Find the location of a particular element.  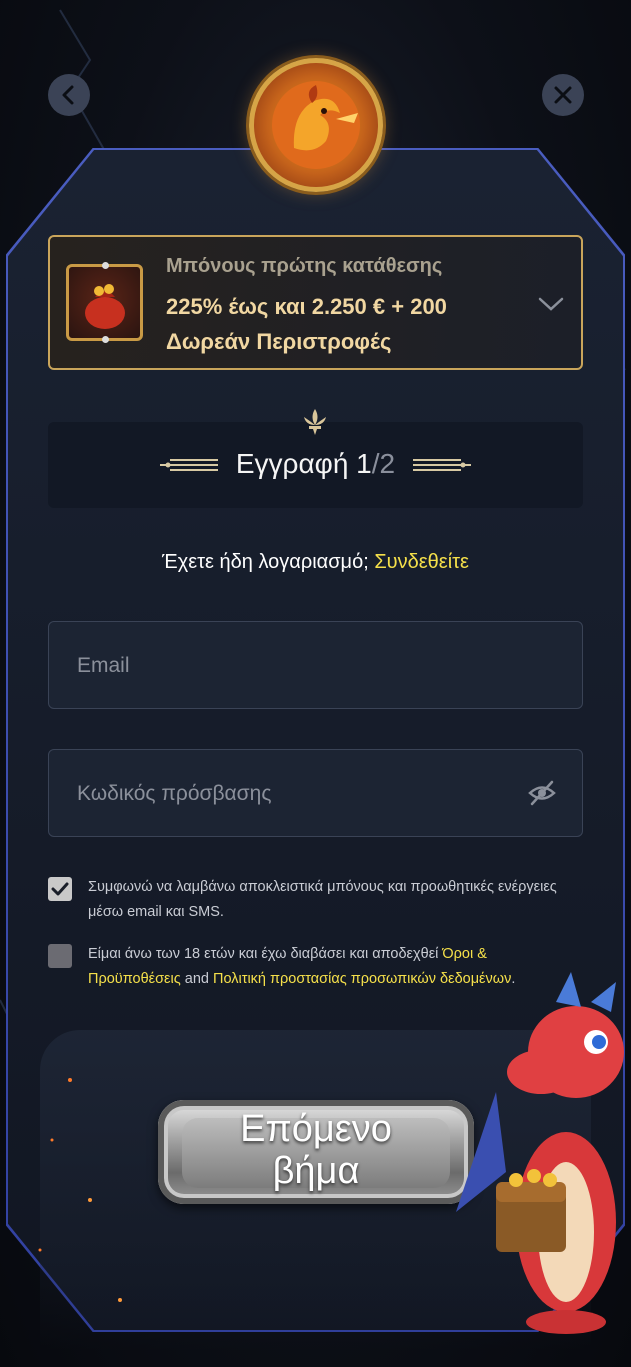

eye-off-icon is located at coordinates (542, 793).